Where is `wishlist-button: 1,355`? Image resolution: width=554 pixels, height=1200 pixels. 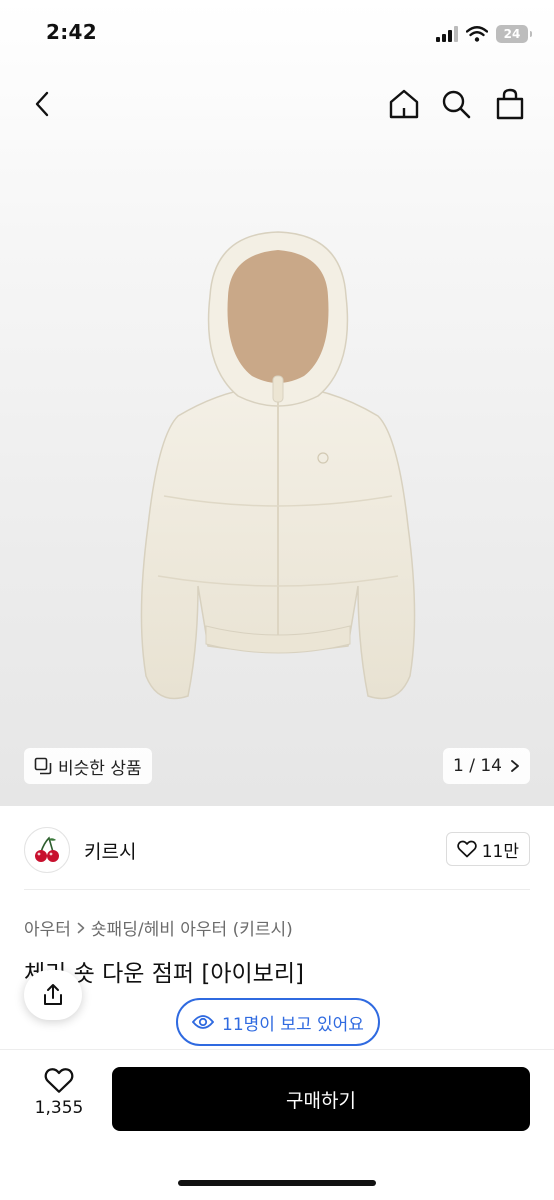 wishlist-button: 1,355 is located at coordinates (59, 1099).